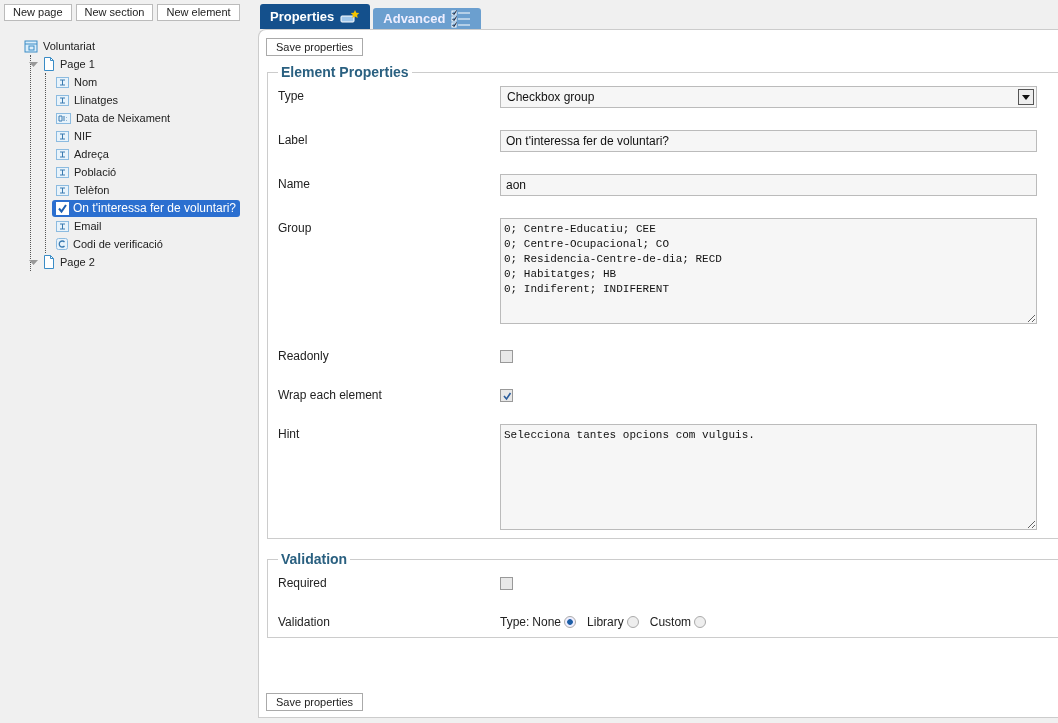 This screenshot has width=1058, height=723. What do you see at coordinates (295, 227) in the screenshot?
I see `field-label: Group` at bounding box center [295, 227].